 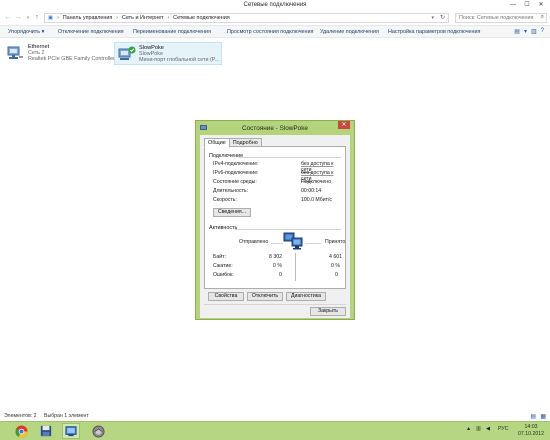 I want to click on dialog-divider, so click(x=275, y=304).